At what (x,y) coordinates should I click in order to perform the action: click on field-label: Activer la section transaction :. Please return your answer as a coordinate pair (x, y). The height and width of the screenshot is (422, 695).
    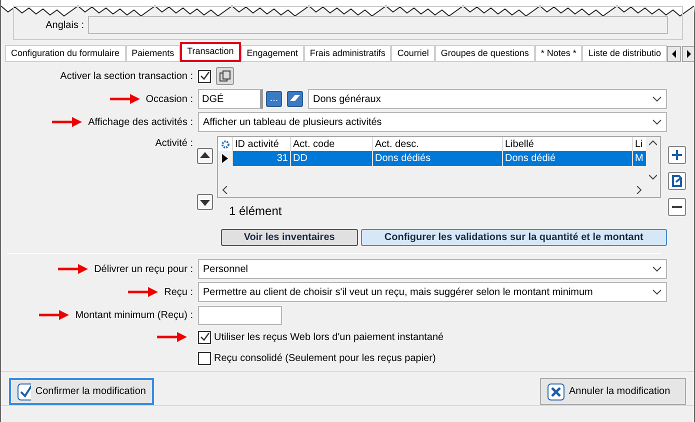
    Looking at the image, I should click on (126, 77).